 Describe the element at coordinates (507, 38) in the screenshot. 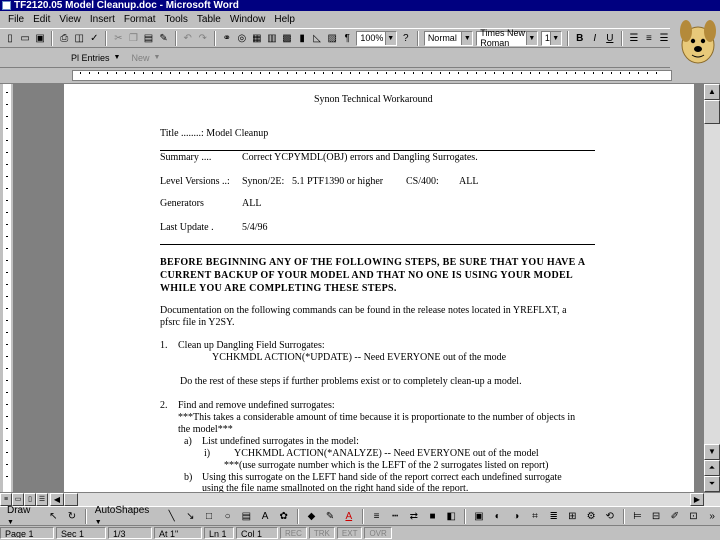

I see `font-combo: Times New Roman ▼` at that location.